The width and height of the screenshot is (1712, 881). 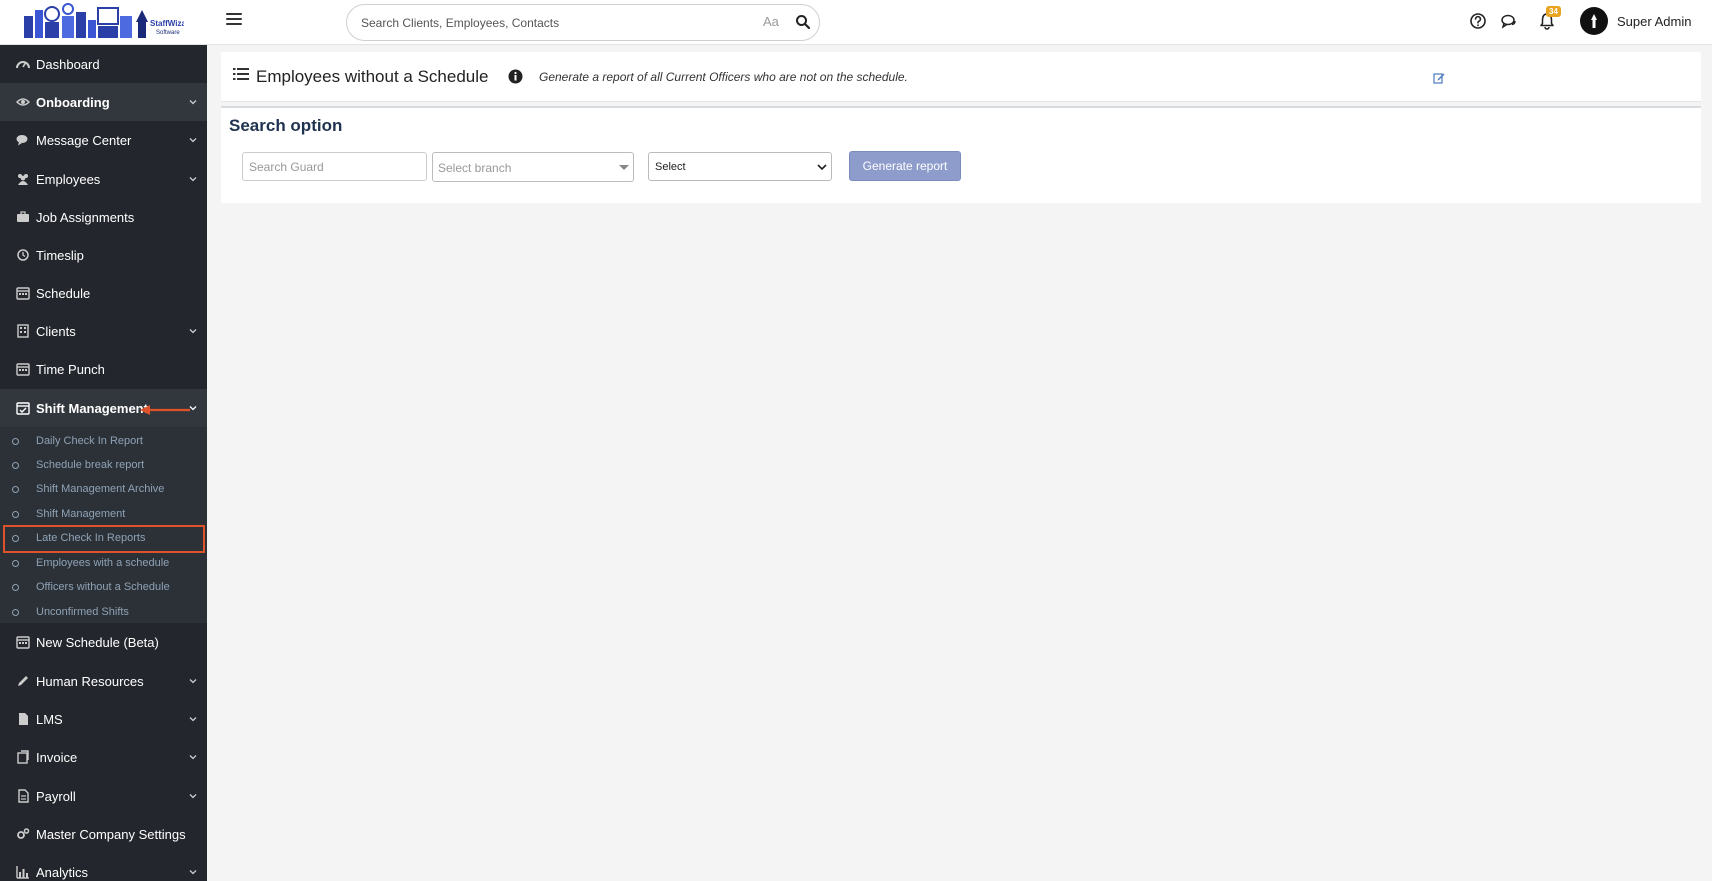 What do you see at coordinates (103, 255) in the screenshot?
I see `sidebar-item-timeslip: Timeslip` at bounding box center [103, 255].